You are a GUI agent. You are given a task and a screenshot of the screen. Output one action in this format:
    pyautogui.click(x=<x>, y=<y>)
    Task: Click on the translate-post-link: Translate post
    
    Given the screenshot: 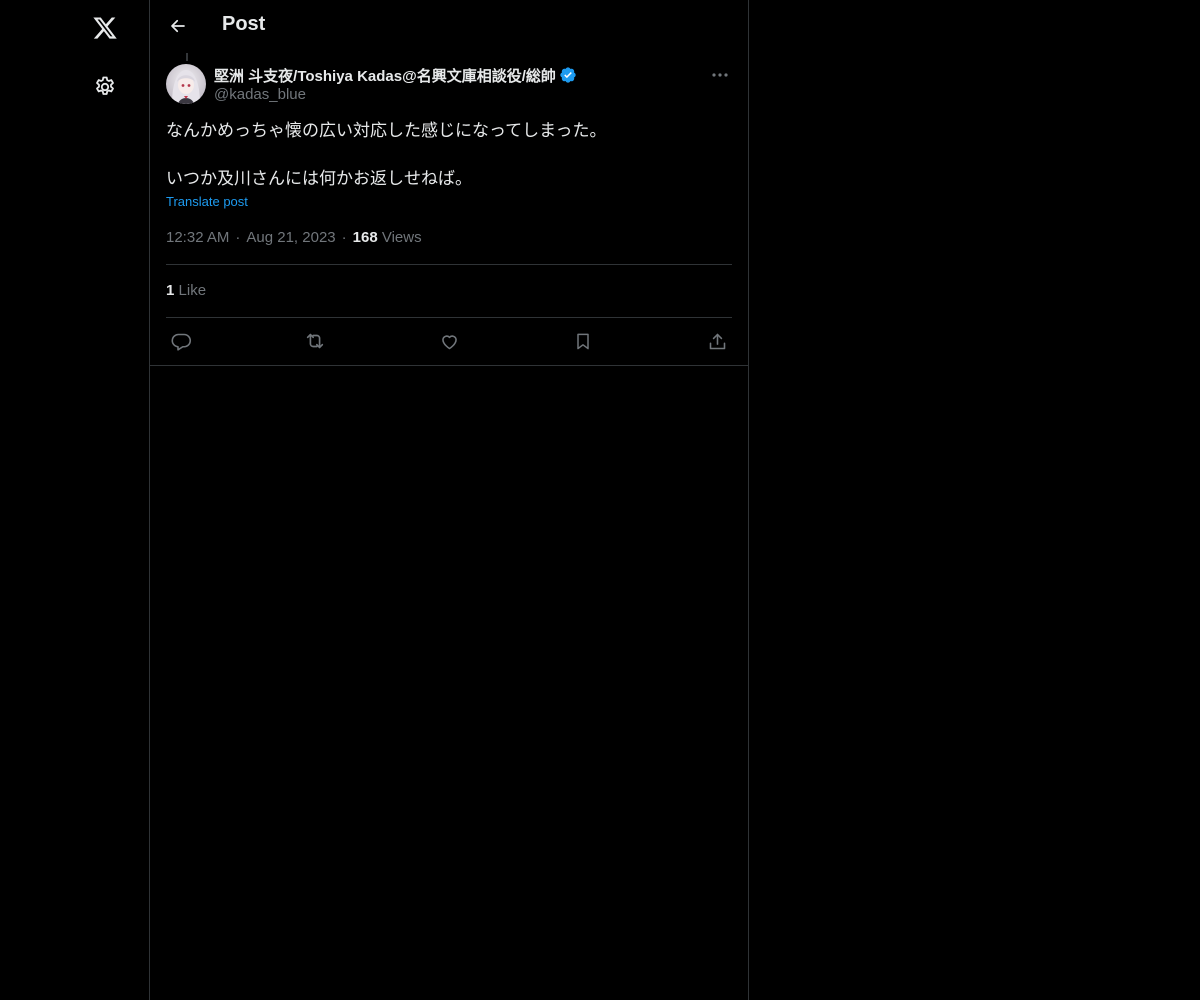 What is the action you would take?
    pyautogui.click(x=207, y=201)
    